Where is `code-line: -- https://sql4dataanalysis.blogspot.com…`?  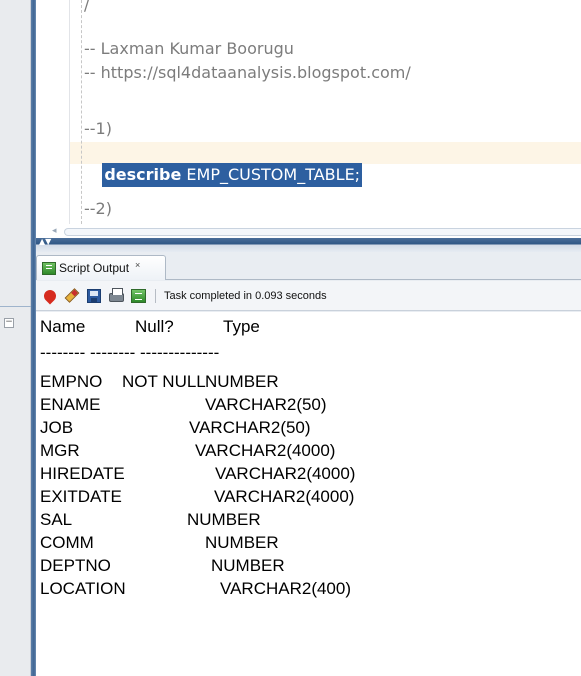 code-line: -- https://sql4dataanalysis.blogspot.com… is located at coordinates (247, 73).